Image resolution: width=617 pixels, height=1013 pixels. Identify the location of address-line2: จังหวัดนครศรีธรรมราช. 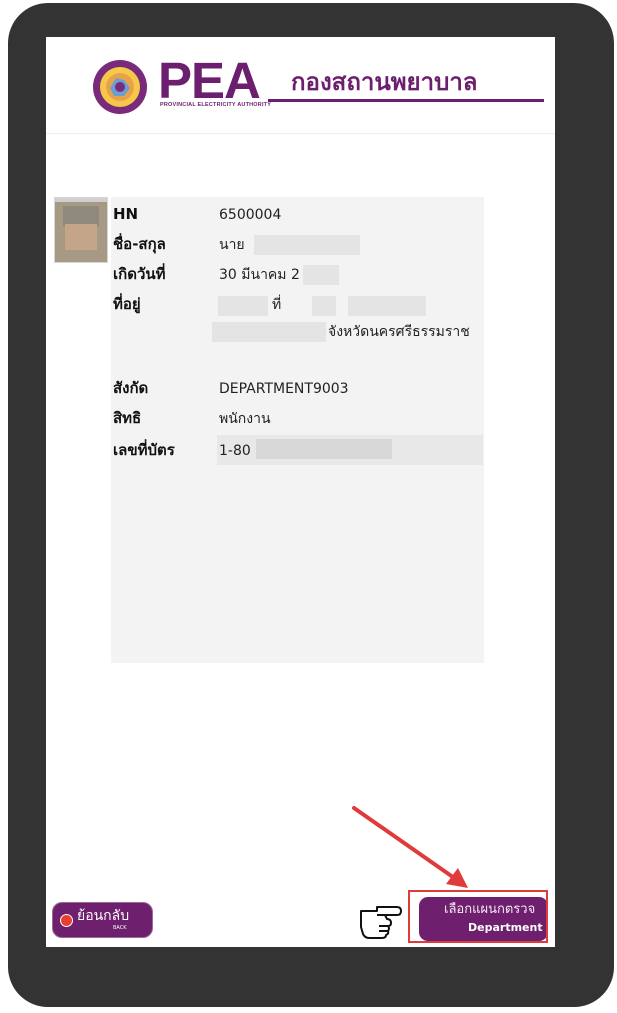
(399, 332).